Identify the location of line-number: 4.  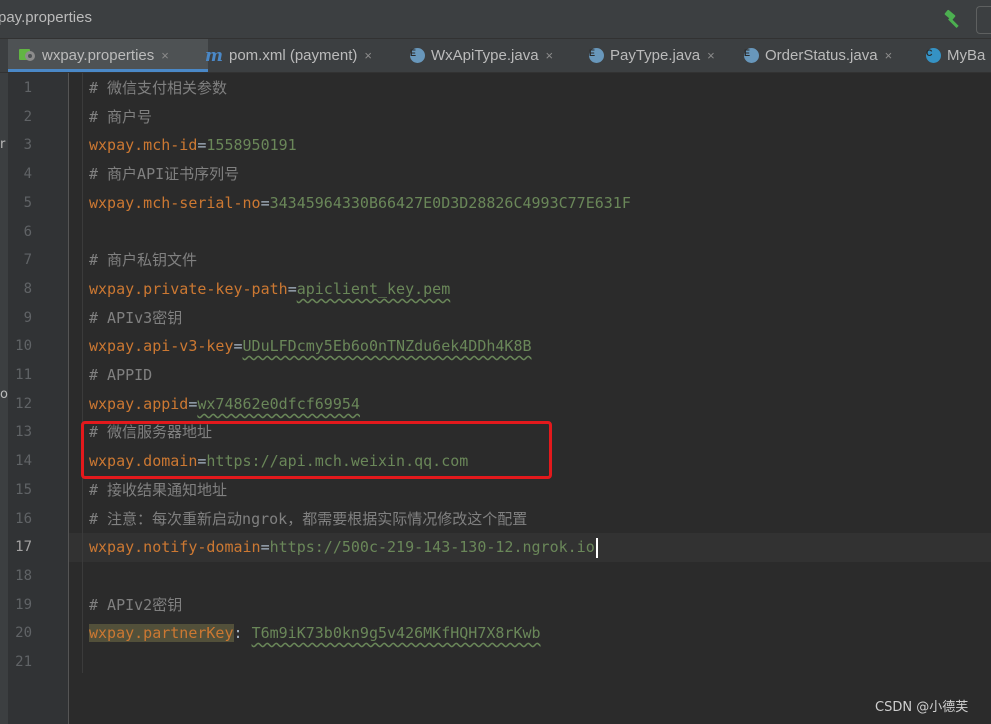
(27, 174).